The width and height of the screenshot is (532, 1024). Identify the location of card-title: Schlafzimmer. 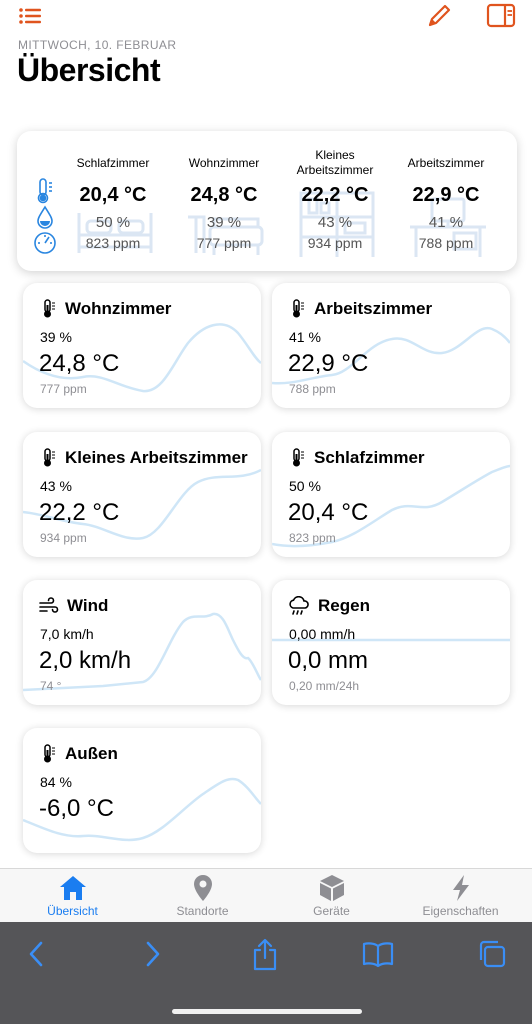
(369, 457).